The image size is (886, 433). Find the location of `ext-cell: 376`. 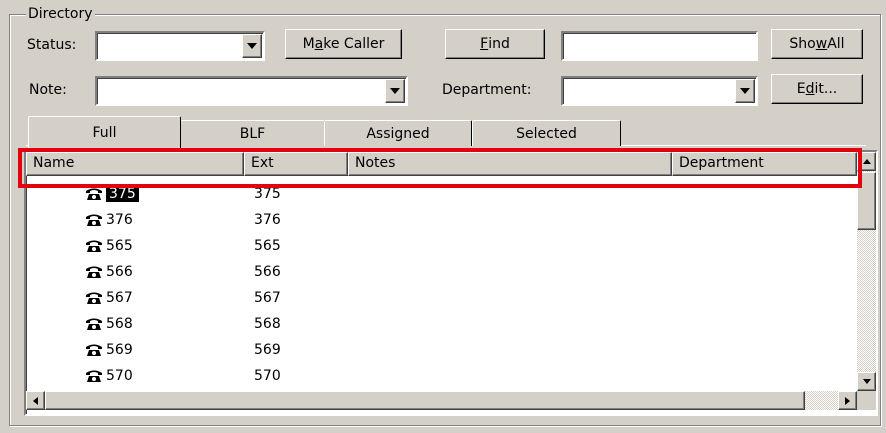

ext-cell: 376 is located at coordinates (267, 220).